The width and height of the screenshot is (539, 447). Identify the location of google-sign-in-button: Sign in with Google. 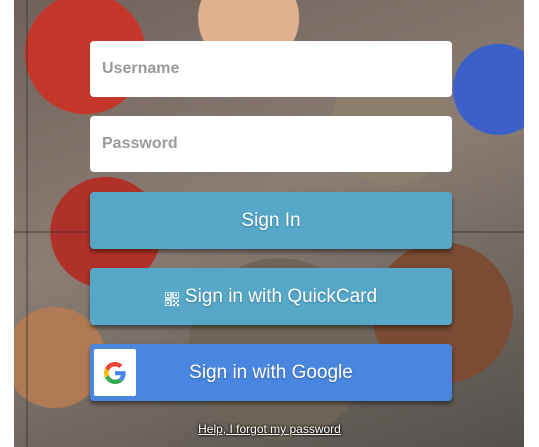
(271, 372).